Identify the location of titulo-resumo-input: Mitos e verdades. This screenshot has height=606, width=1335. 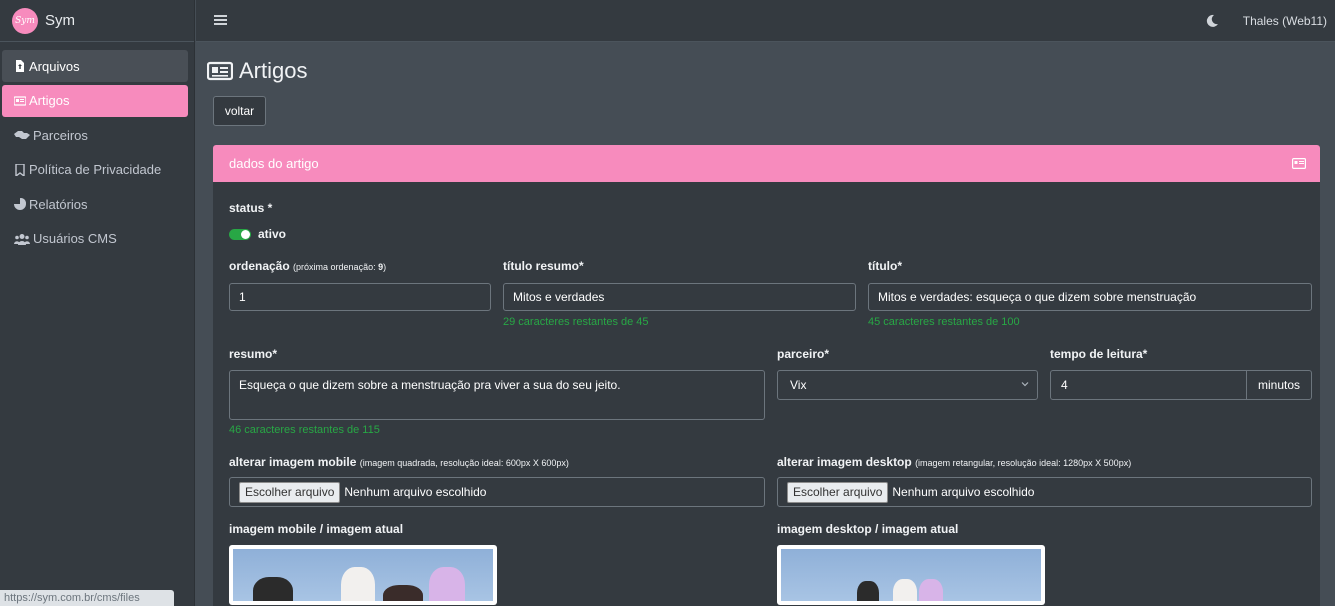
(679, 297).